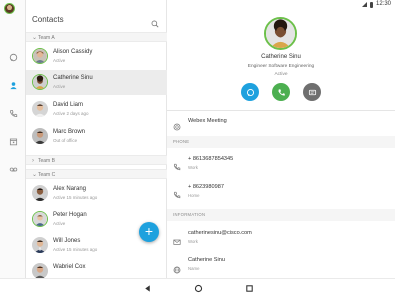 The width and height of the screenshot is (395, 296). What do you see at coordinates (177, 124) in the screenshot?
I see `webex-icon` at bounding box center [177, 124].